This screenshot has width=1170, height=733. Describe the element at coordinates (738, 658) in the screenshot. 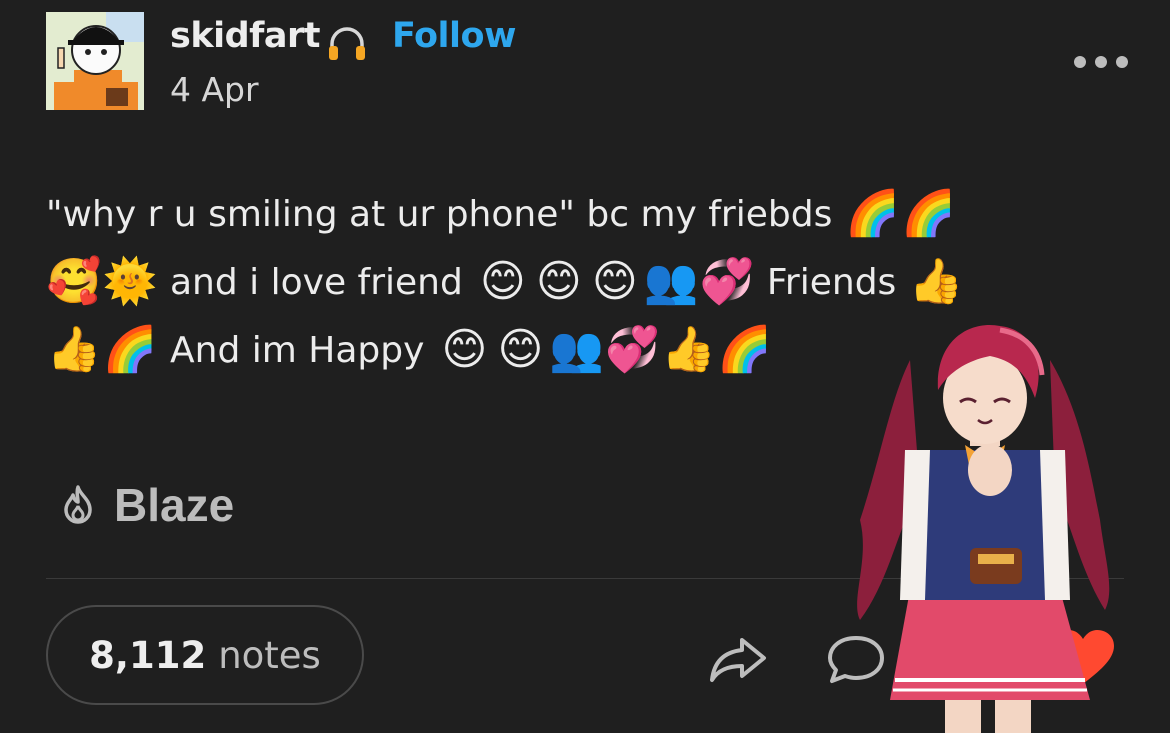

I see `share-icon` at that location.